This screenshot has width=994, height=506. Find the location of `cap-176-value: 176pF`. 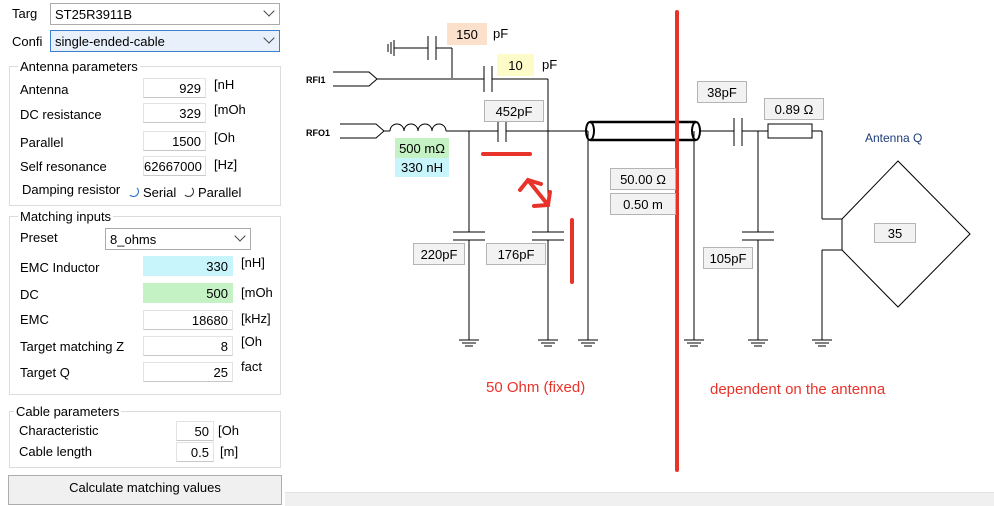

cap-176-value: 176pF is located at coordinates (516, 254).